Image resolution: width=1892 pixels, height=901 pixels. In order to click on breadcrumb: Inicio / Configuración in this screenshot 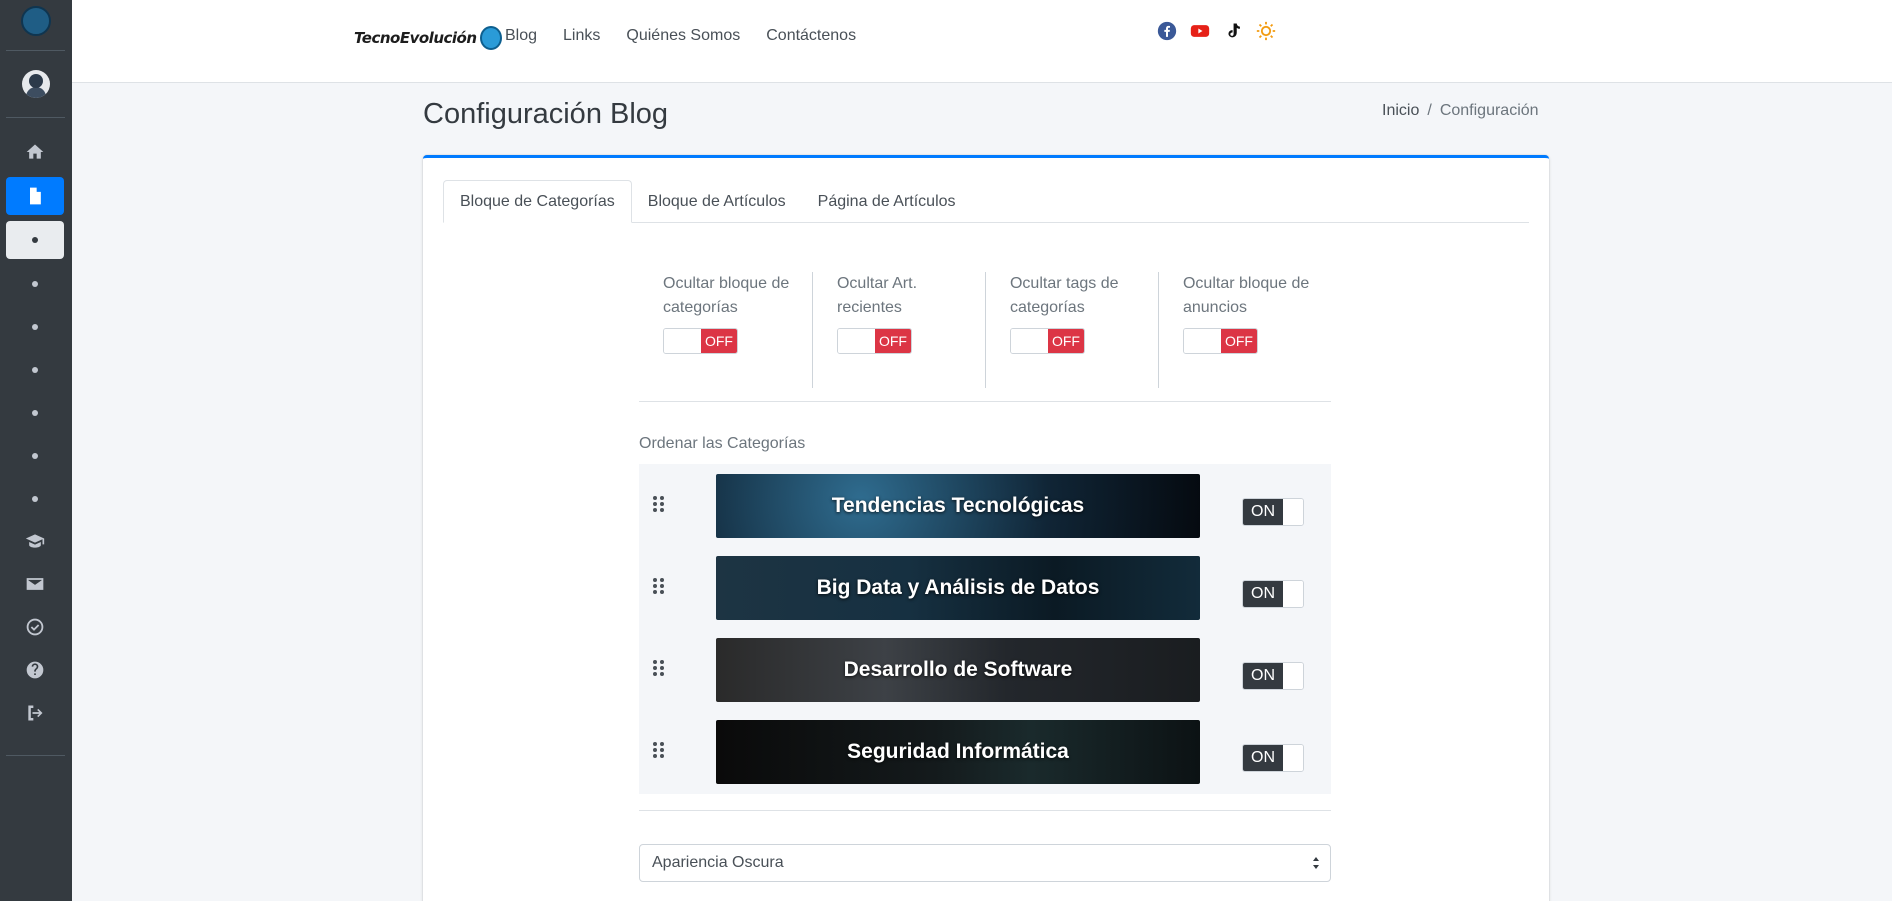, I will do `click(1460, 111)`.